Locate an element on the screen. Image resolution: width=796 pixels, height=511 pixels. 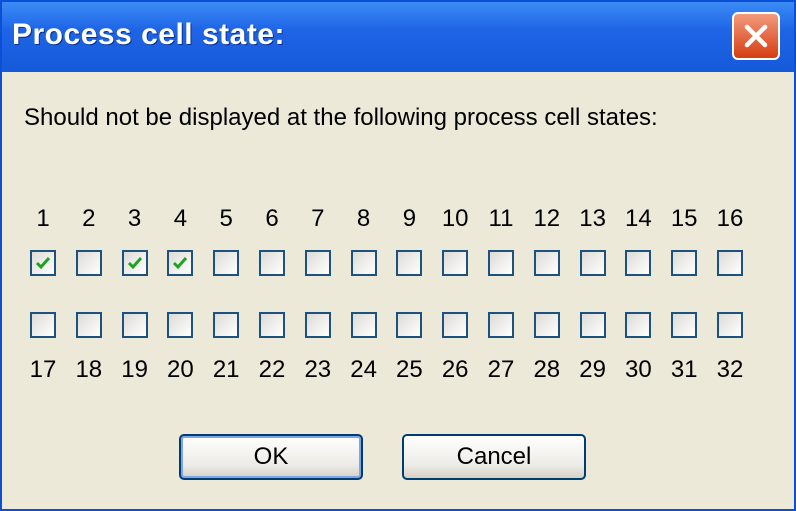
row1-checkboxes is located at coordinates (398, 265).